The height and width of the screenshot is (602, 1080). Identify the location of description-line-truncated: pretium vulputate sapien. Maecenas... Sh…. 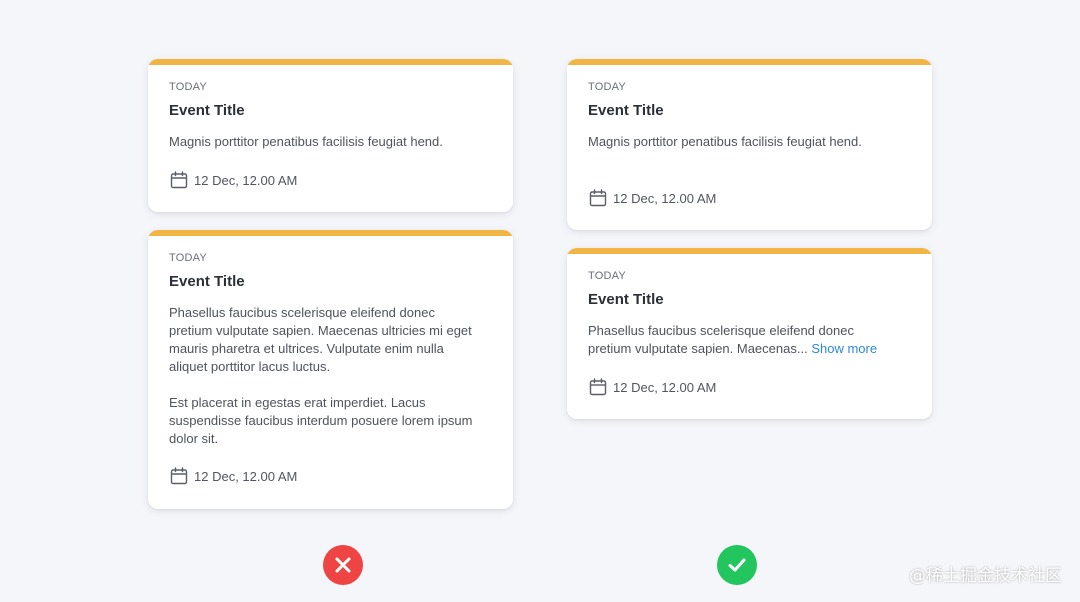
(749, 349).